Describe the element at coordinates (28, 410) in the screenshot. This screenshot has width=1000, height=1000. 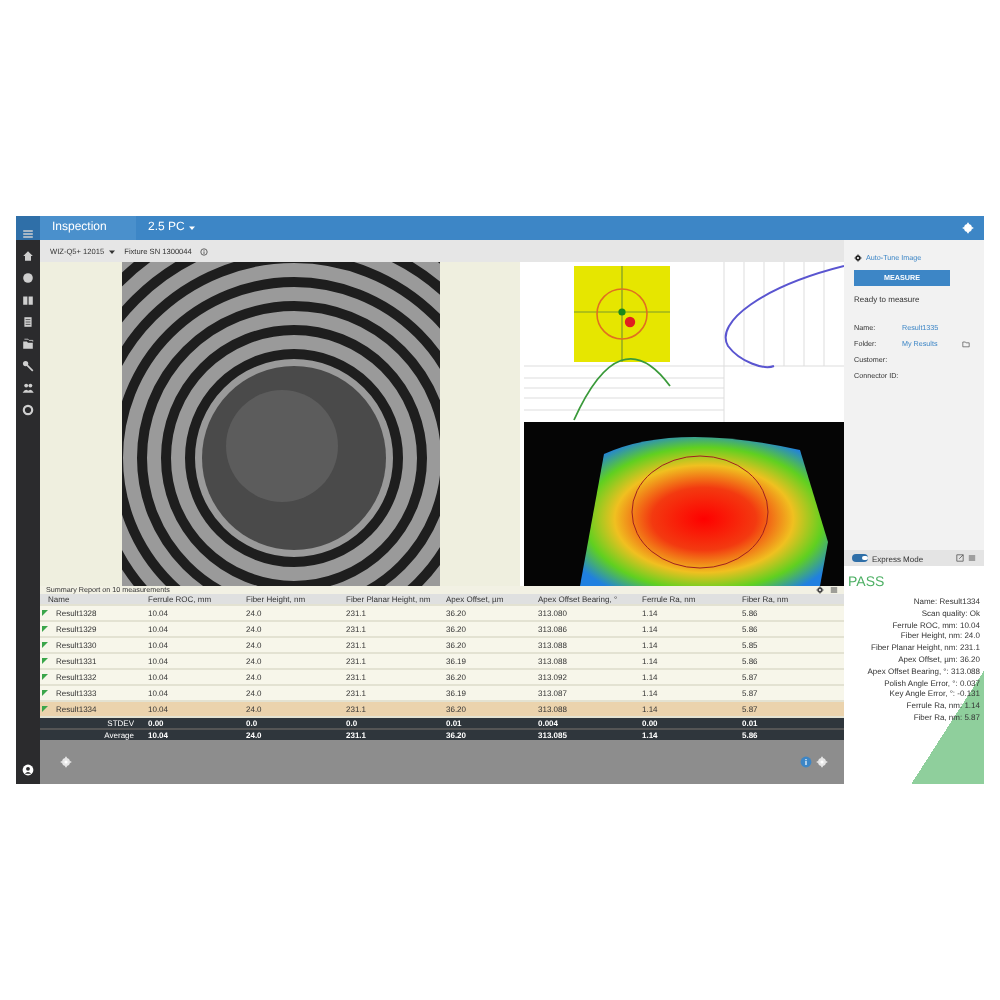
I see `ring-icon` at that location.